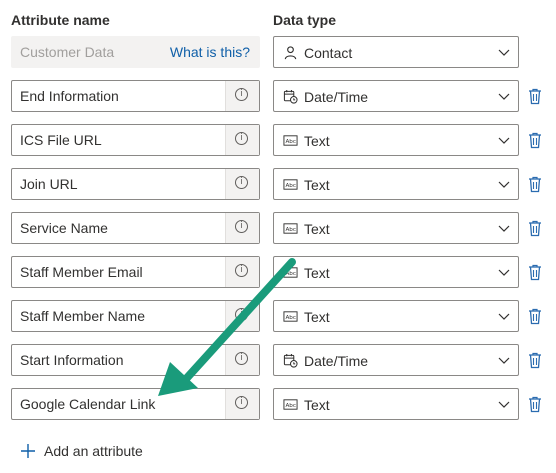 Image resolution: width=556 pixels, height=473 pixels. What do you see at coordinates (328, 53) in the screenshot?
I see `data-type-value: Contact` at bounding box center [328, 53].